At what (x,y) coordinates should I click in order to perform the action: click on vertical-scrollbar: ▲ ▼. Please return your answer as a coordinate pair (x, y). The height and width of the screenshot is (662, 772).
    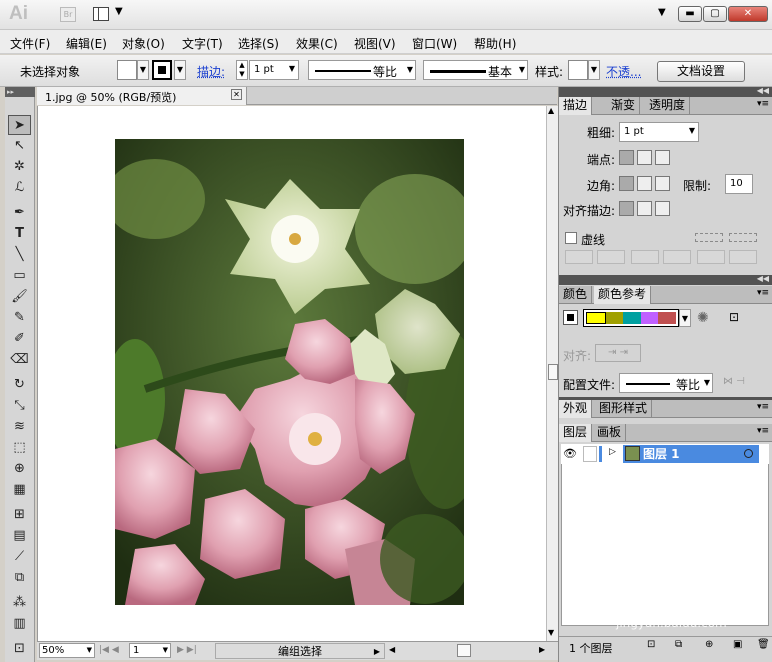
    Looking at the image, I should click on (552, 373).